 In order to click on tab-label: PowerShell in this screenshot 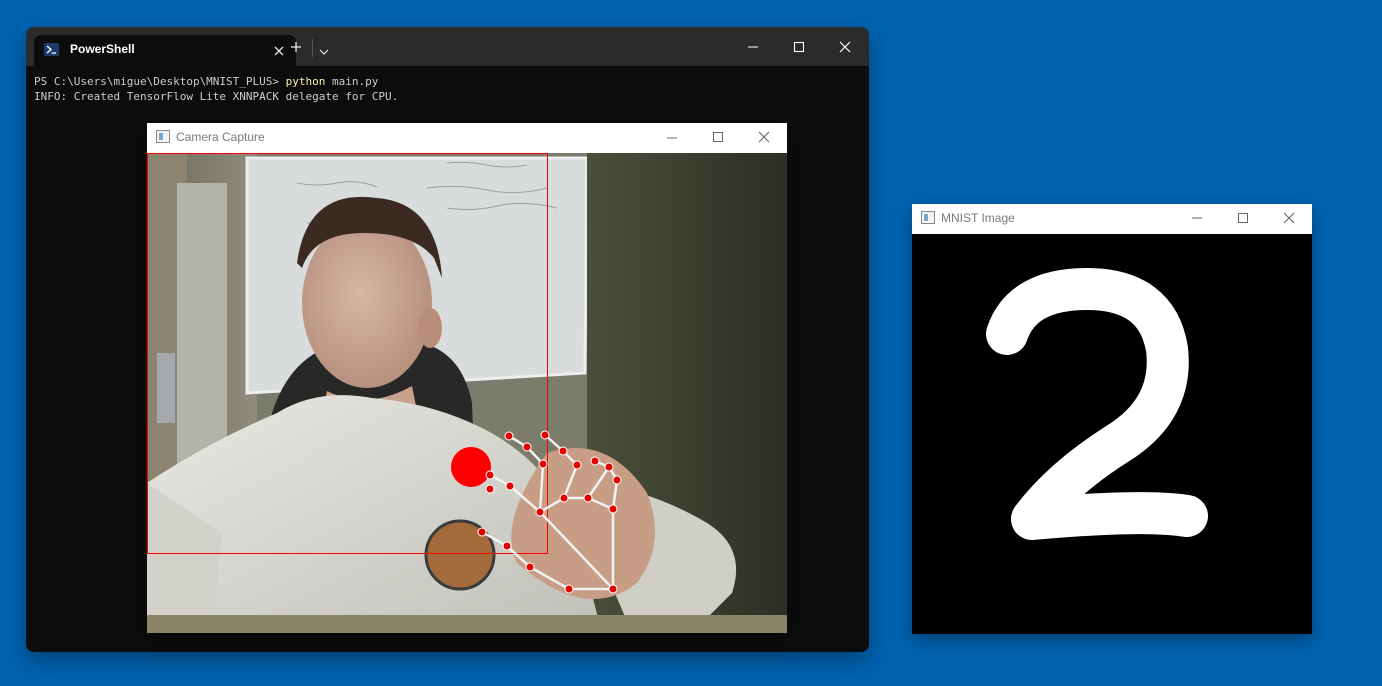, I will do `click(102, 49)`.